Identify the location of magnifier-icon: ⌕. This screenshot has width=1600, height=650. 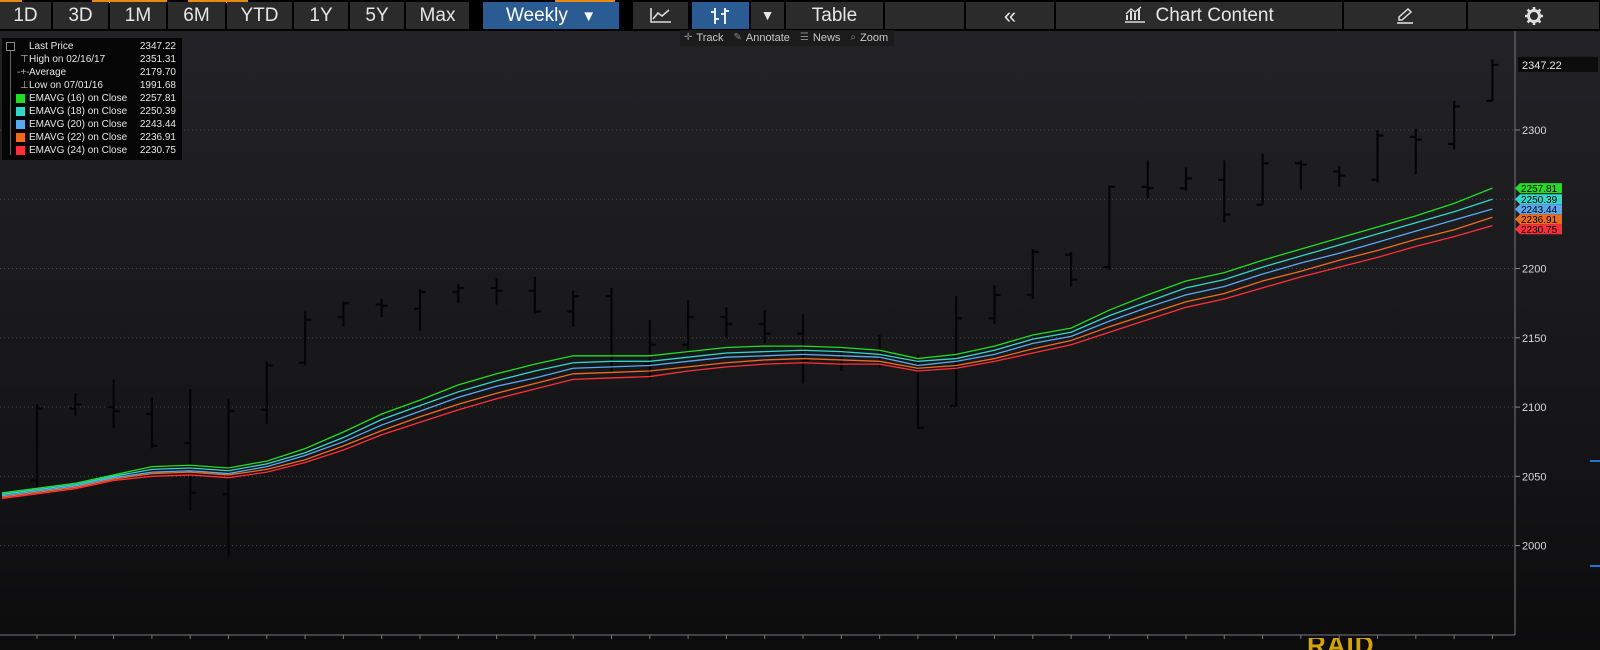
(853, 37).